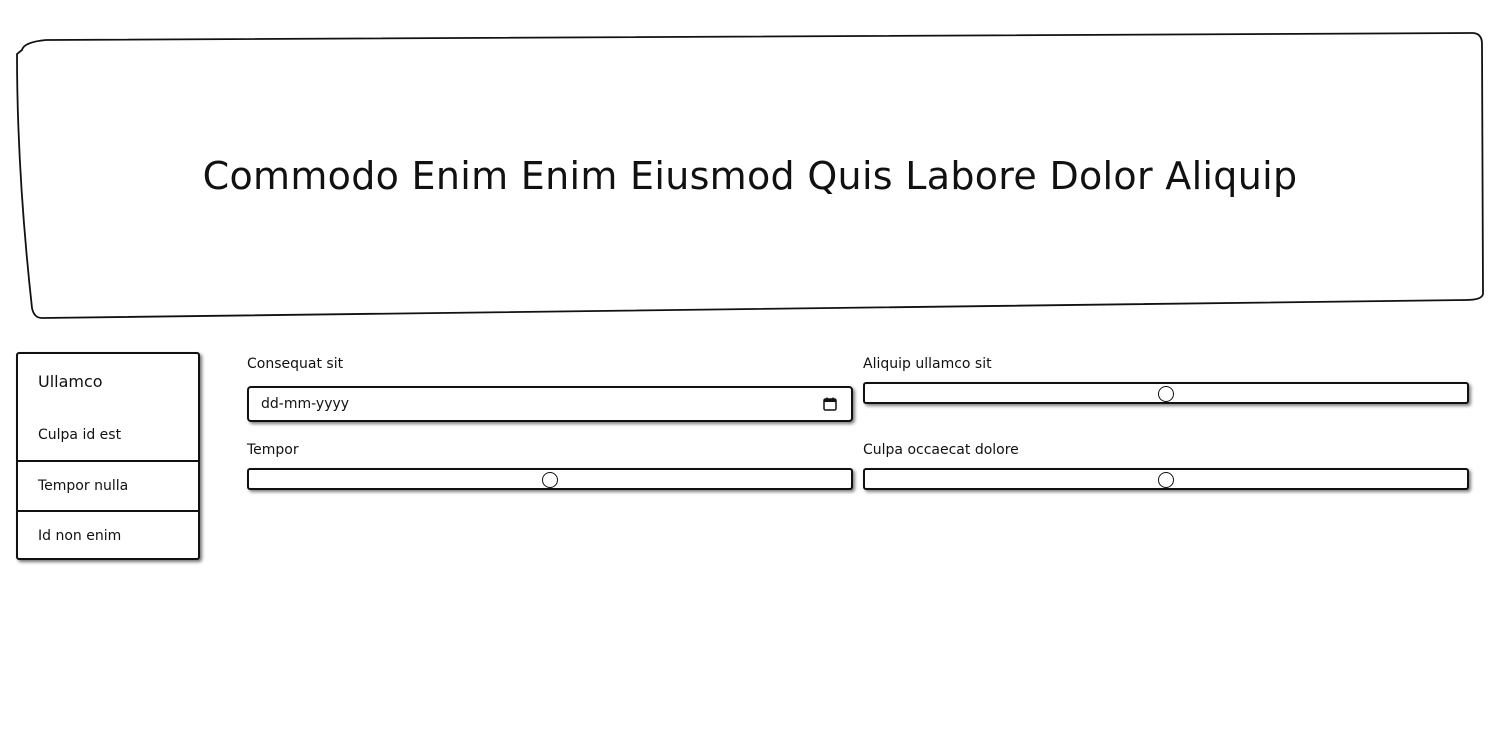  What do you see at coordinates (550, 404) in the screenshot?
I see `date-input: dd-mm-yyyy` at bounding box center [550, 404].